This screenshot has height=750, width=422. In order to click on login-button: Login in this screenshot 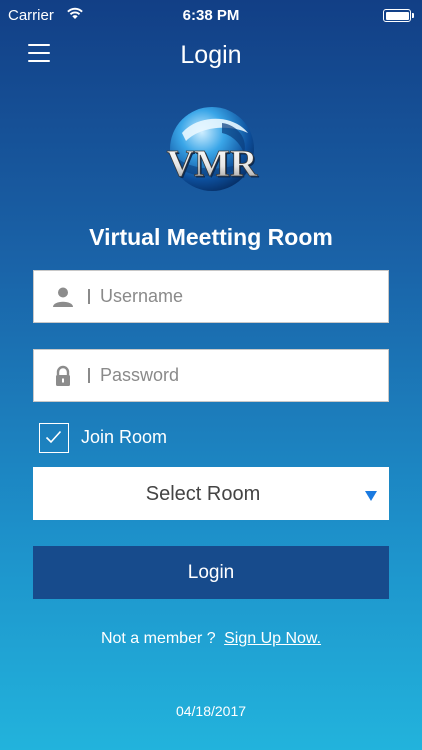, I will do `click(211, 572)`.